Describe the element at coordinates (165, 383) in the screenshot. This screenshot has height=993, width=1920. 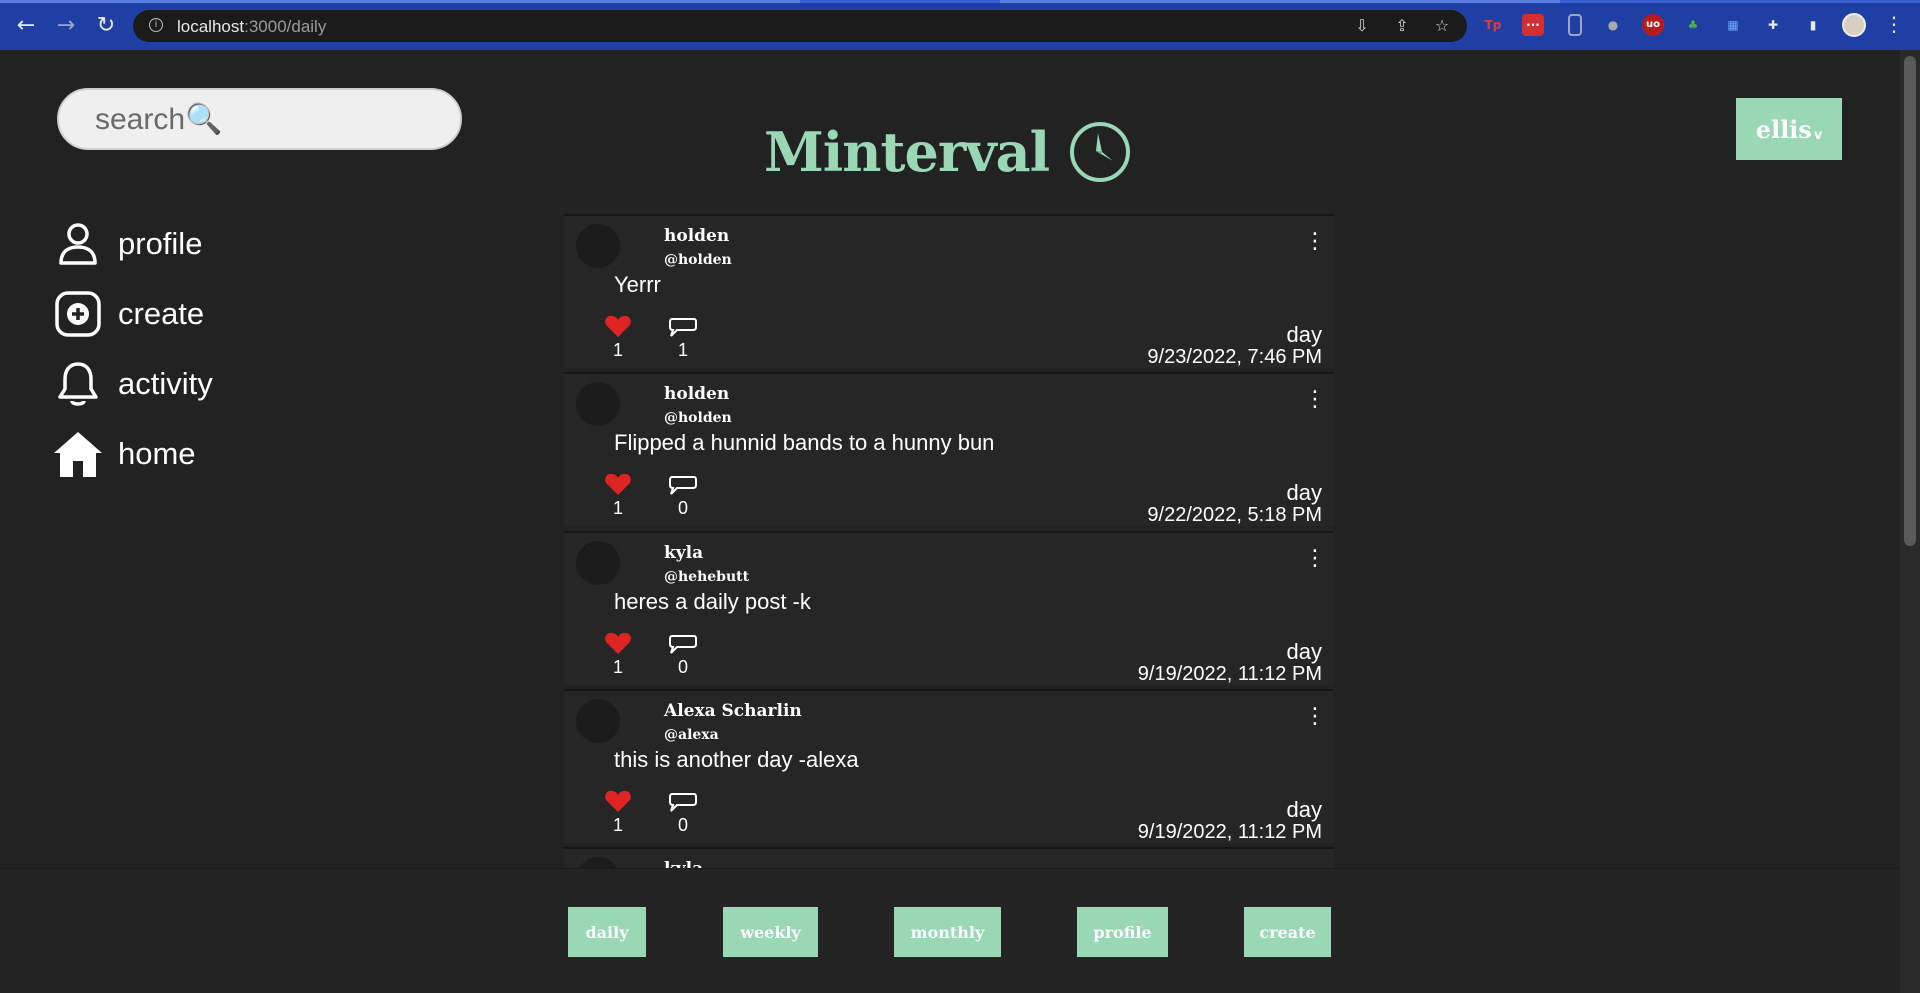
I see `sidebar-item-label: activity` at that location.